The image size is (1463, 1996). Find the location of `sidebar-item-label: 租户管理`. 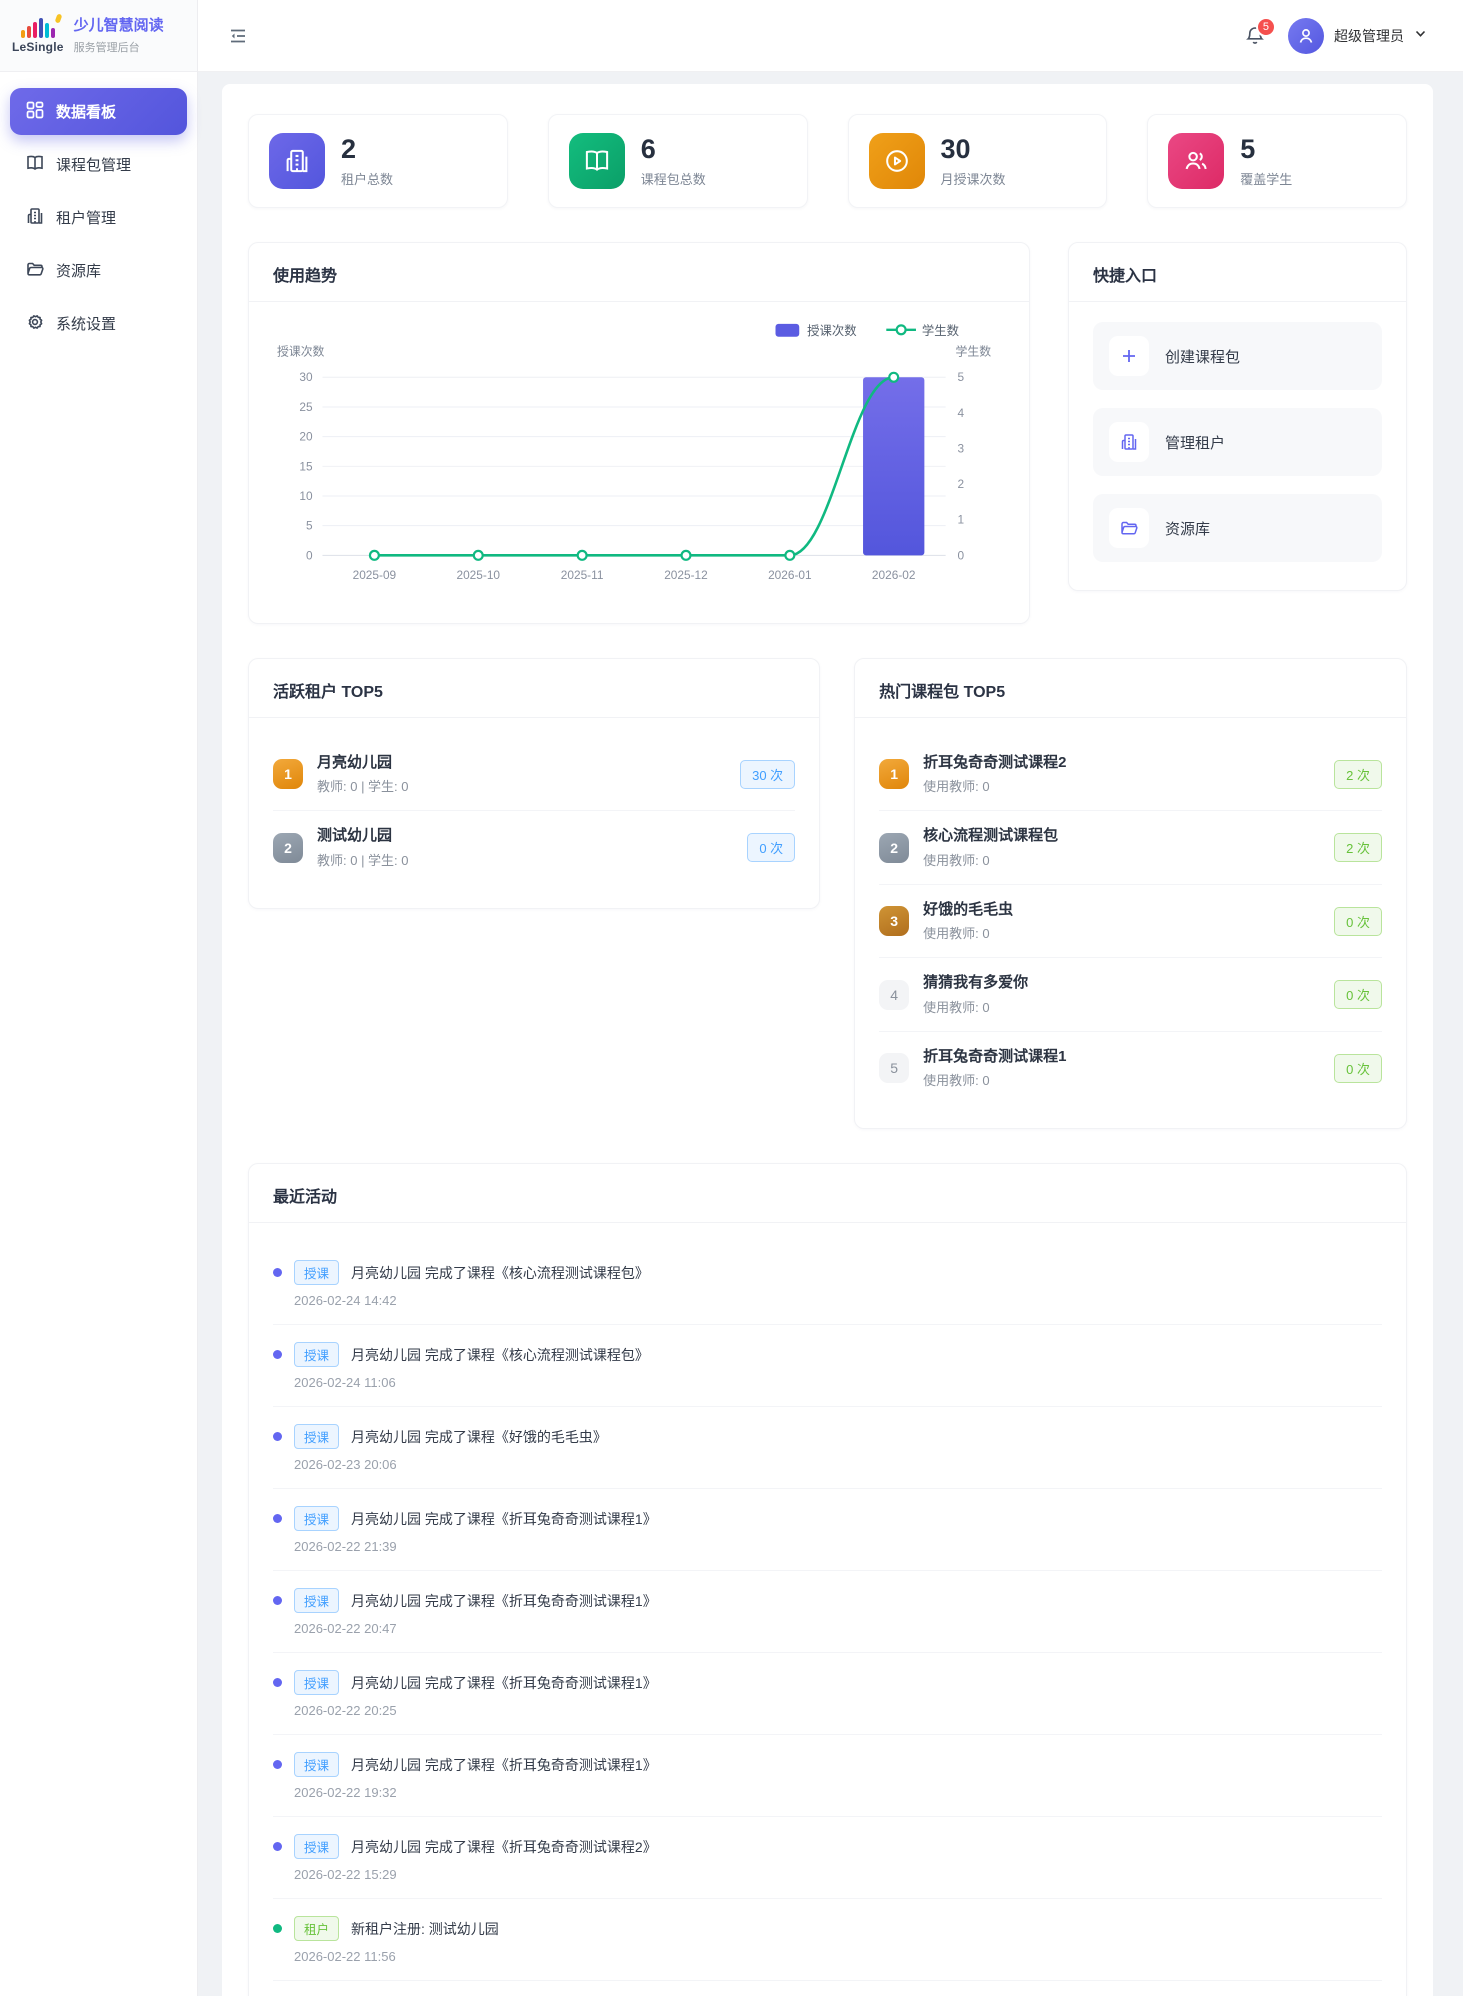

sidebar-item-label: 租户管理 is located at coordinates (86, 218).